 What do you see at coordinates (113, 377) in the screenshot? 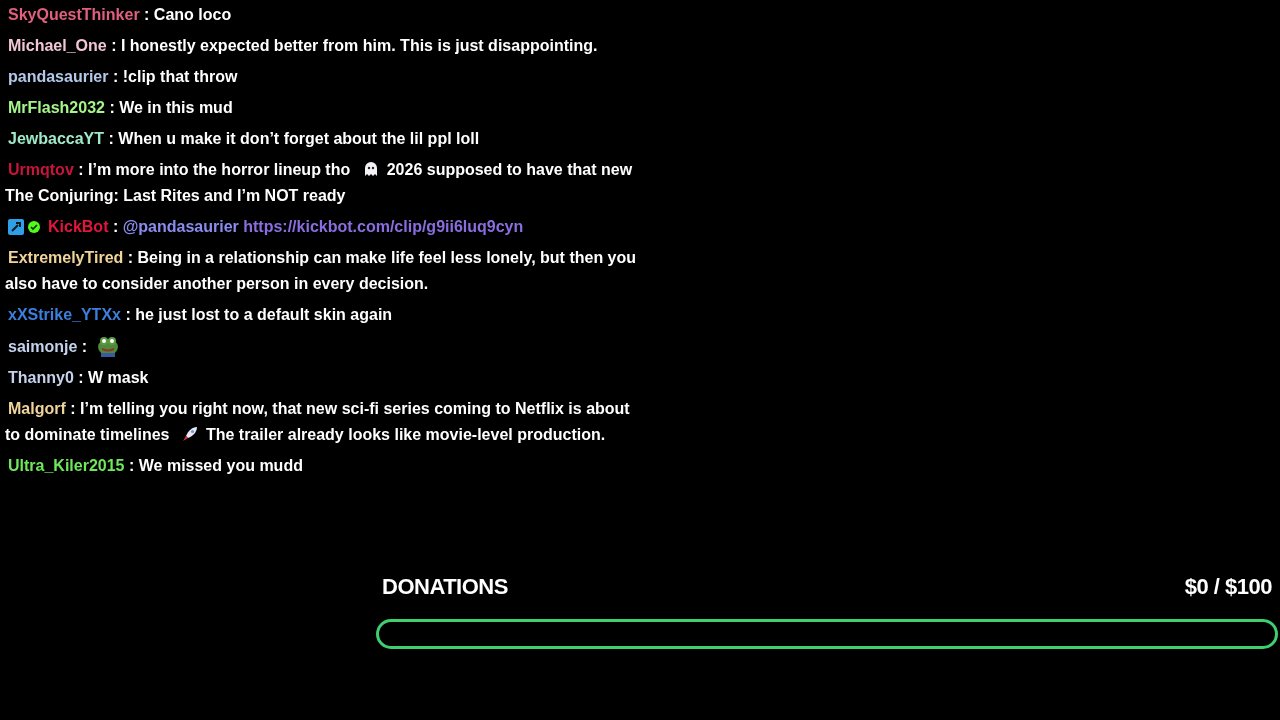
I see `message-text: : W mask` at bounding box center [113, 377].